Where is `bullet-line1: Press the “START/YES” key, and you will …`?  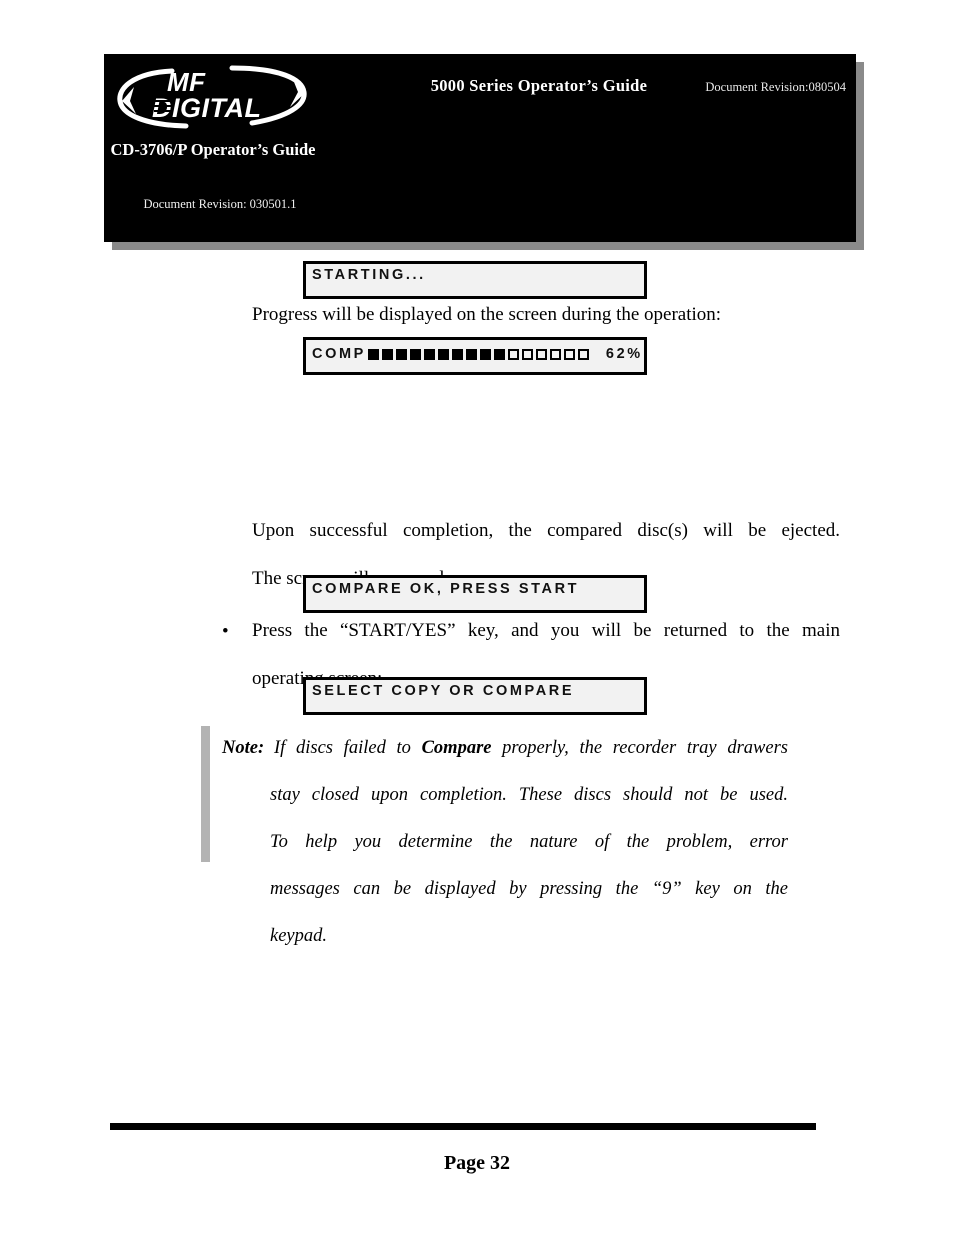 bullet-line1: Press the “START/YES” key, and you will … is located at coordinates (546, 630).